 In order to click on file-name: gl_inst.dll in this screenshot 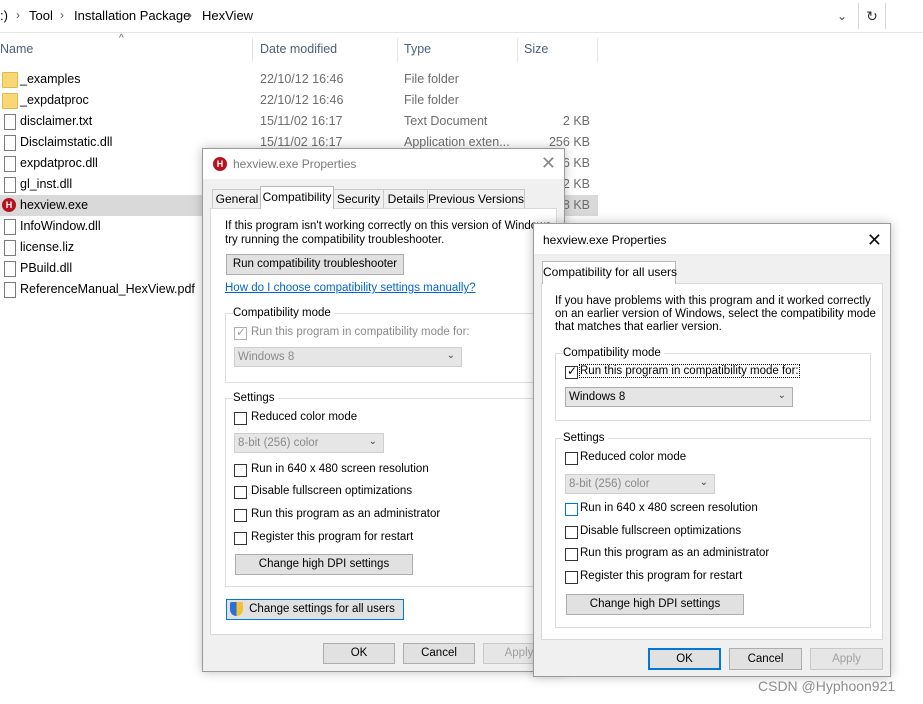, I will do `click(46, 184)`.